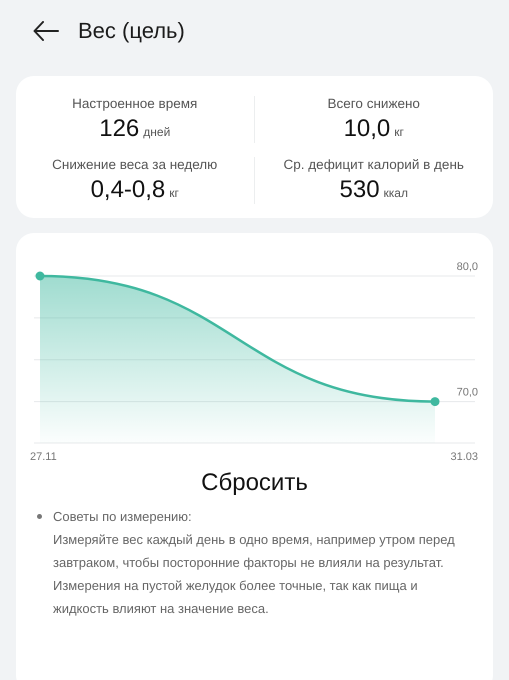 The image size is (509, 680). I want to click on y-axis-label: 80,0, so click(467, 267).